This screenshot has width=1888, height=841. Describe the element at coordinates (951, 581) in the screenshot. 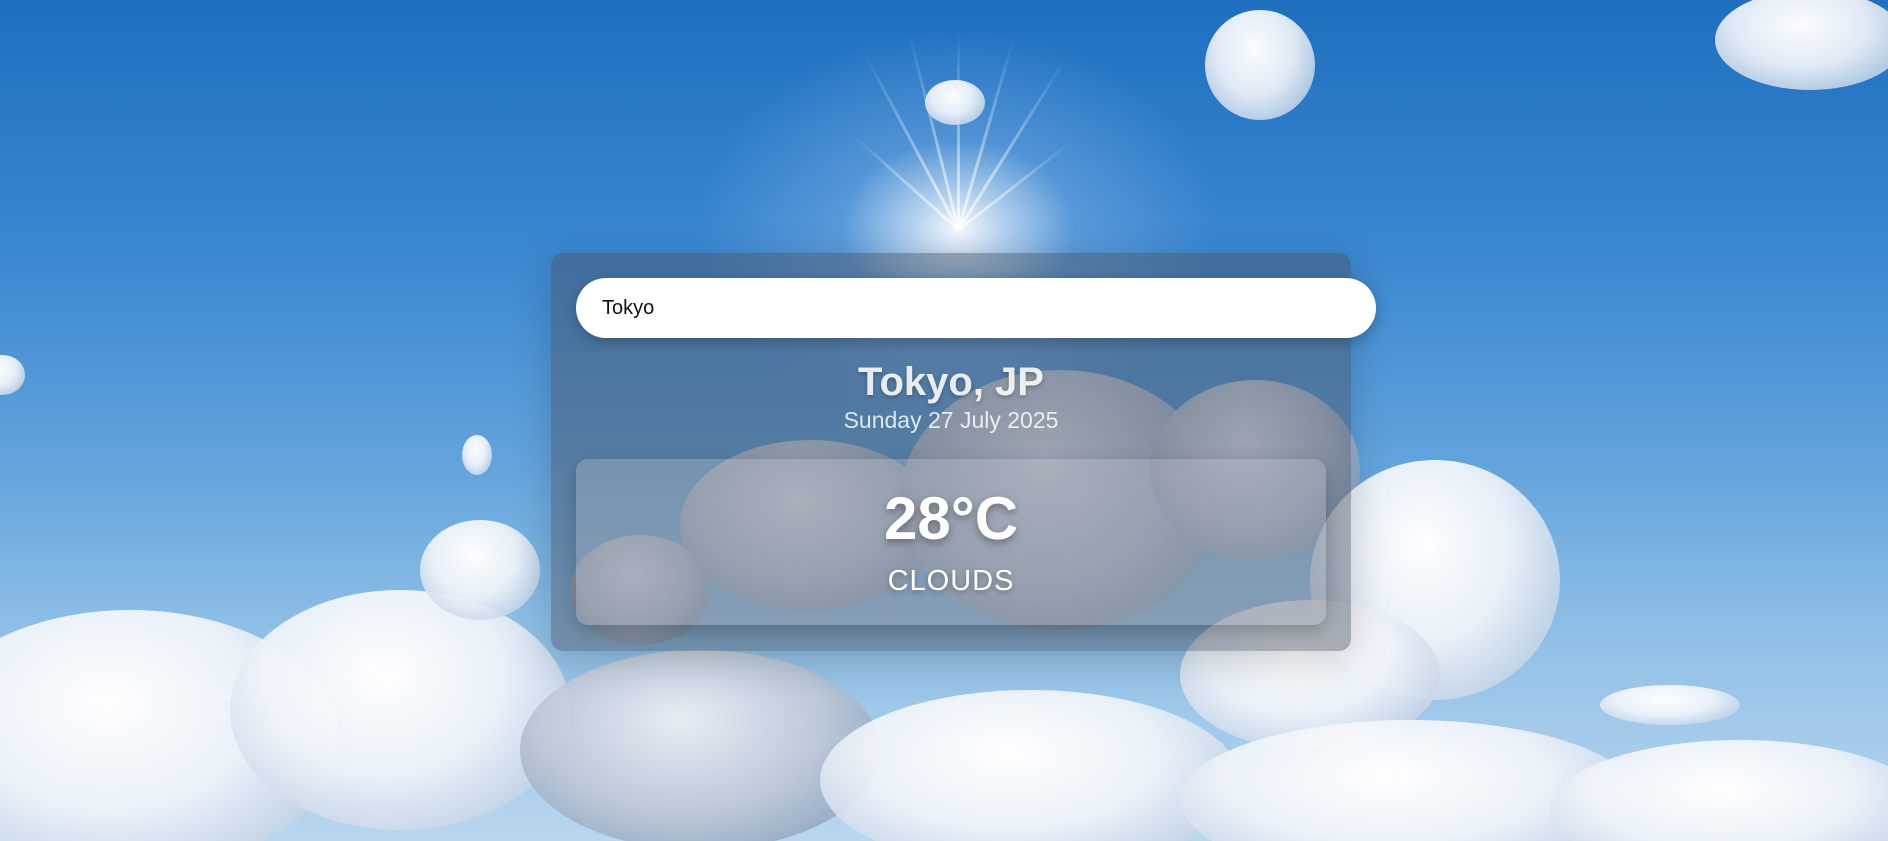

I see `weather-condition: CLOUDS` at that location.